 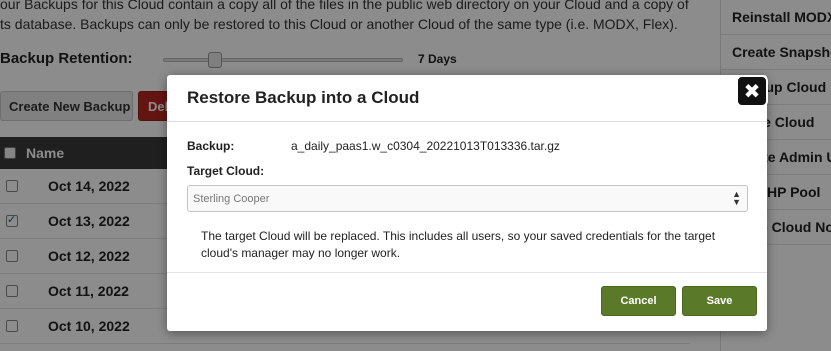 What do you see at coordinates (226, 171) in the screenshot?
I see `target-cloud-label: Target Cloud:` at bounding box center [226, 171].